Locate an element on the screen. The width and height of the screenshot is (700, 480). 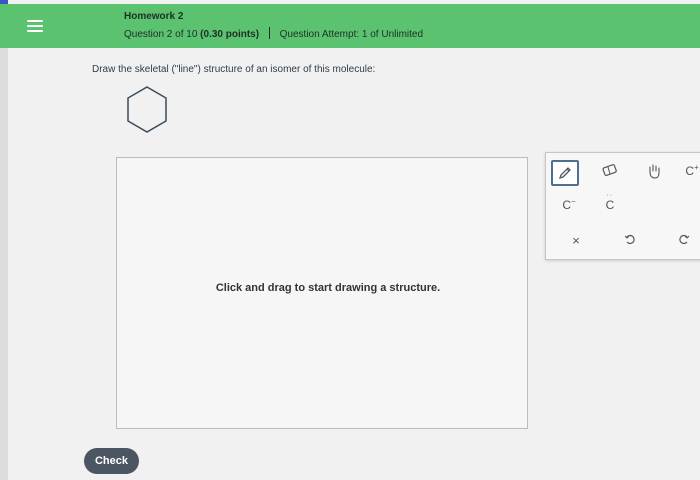
clear-tool: × is located at coordinates (576, 241).